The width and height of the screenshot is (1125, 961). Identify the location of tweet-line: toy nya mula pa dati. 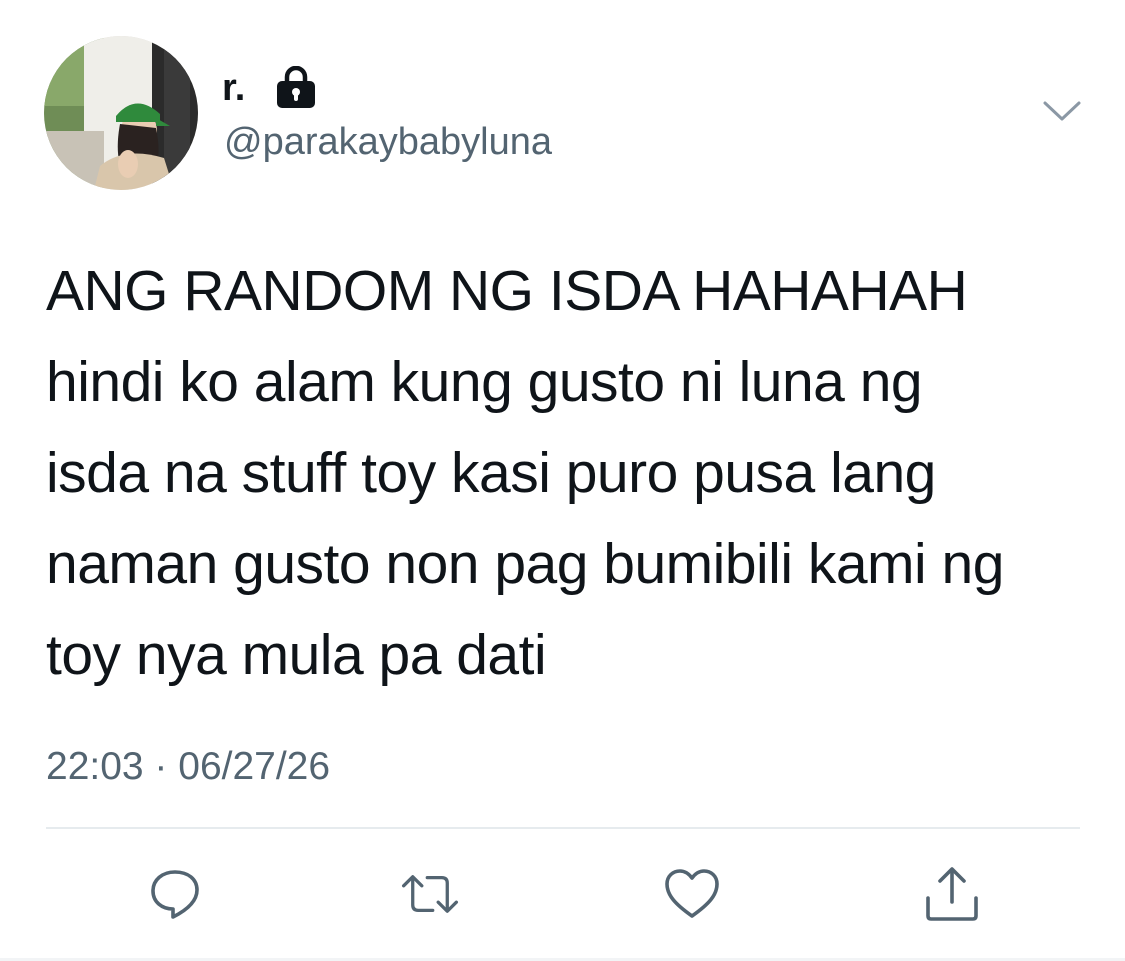
(296, 655).